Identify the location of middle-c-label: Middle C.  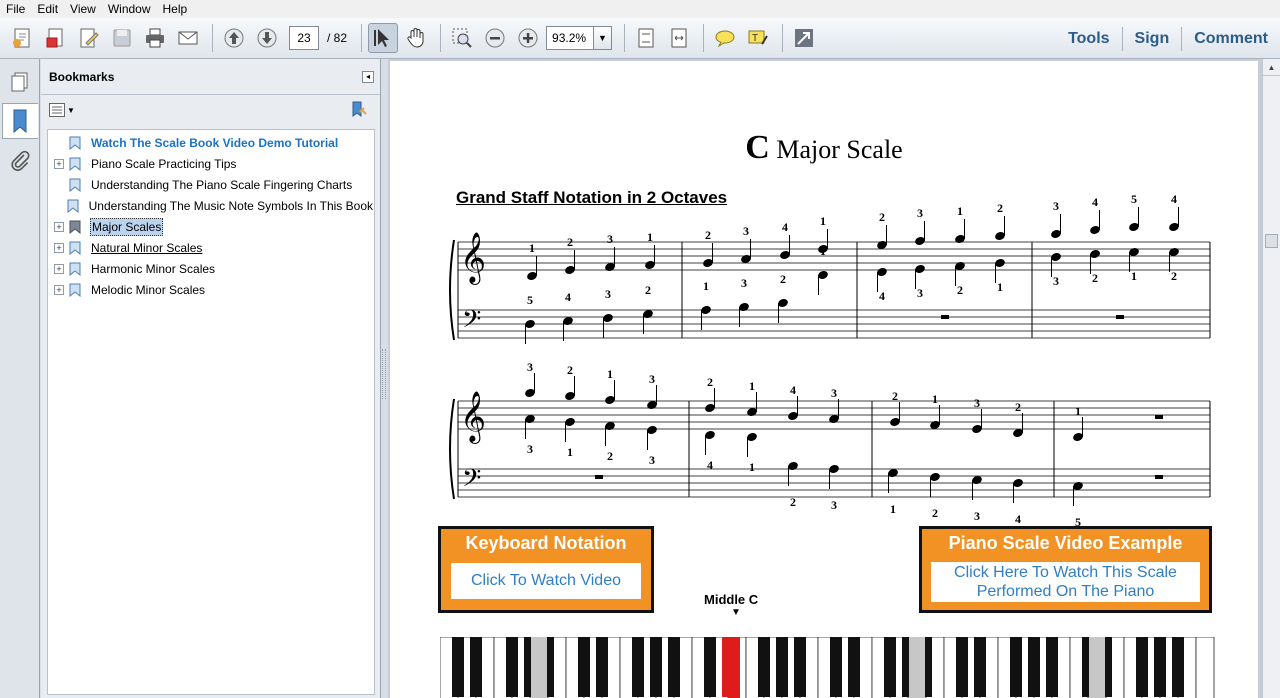
(731, 599).